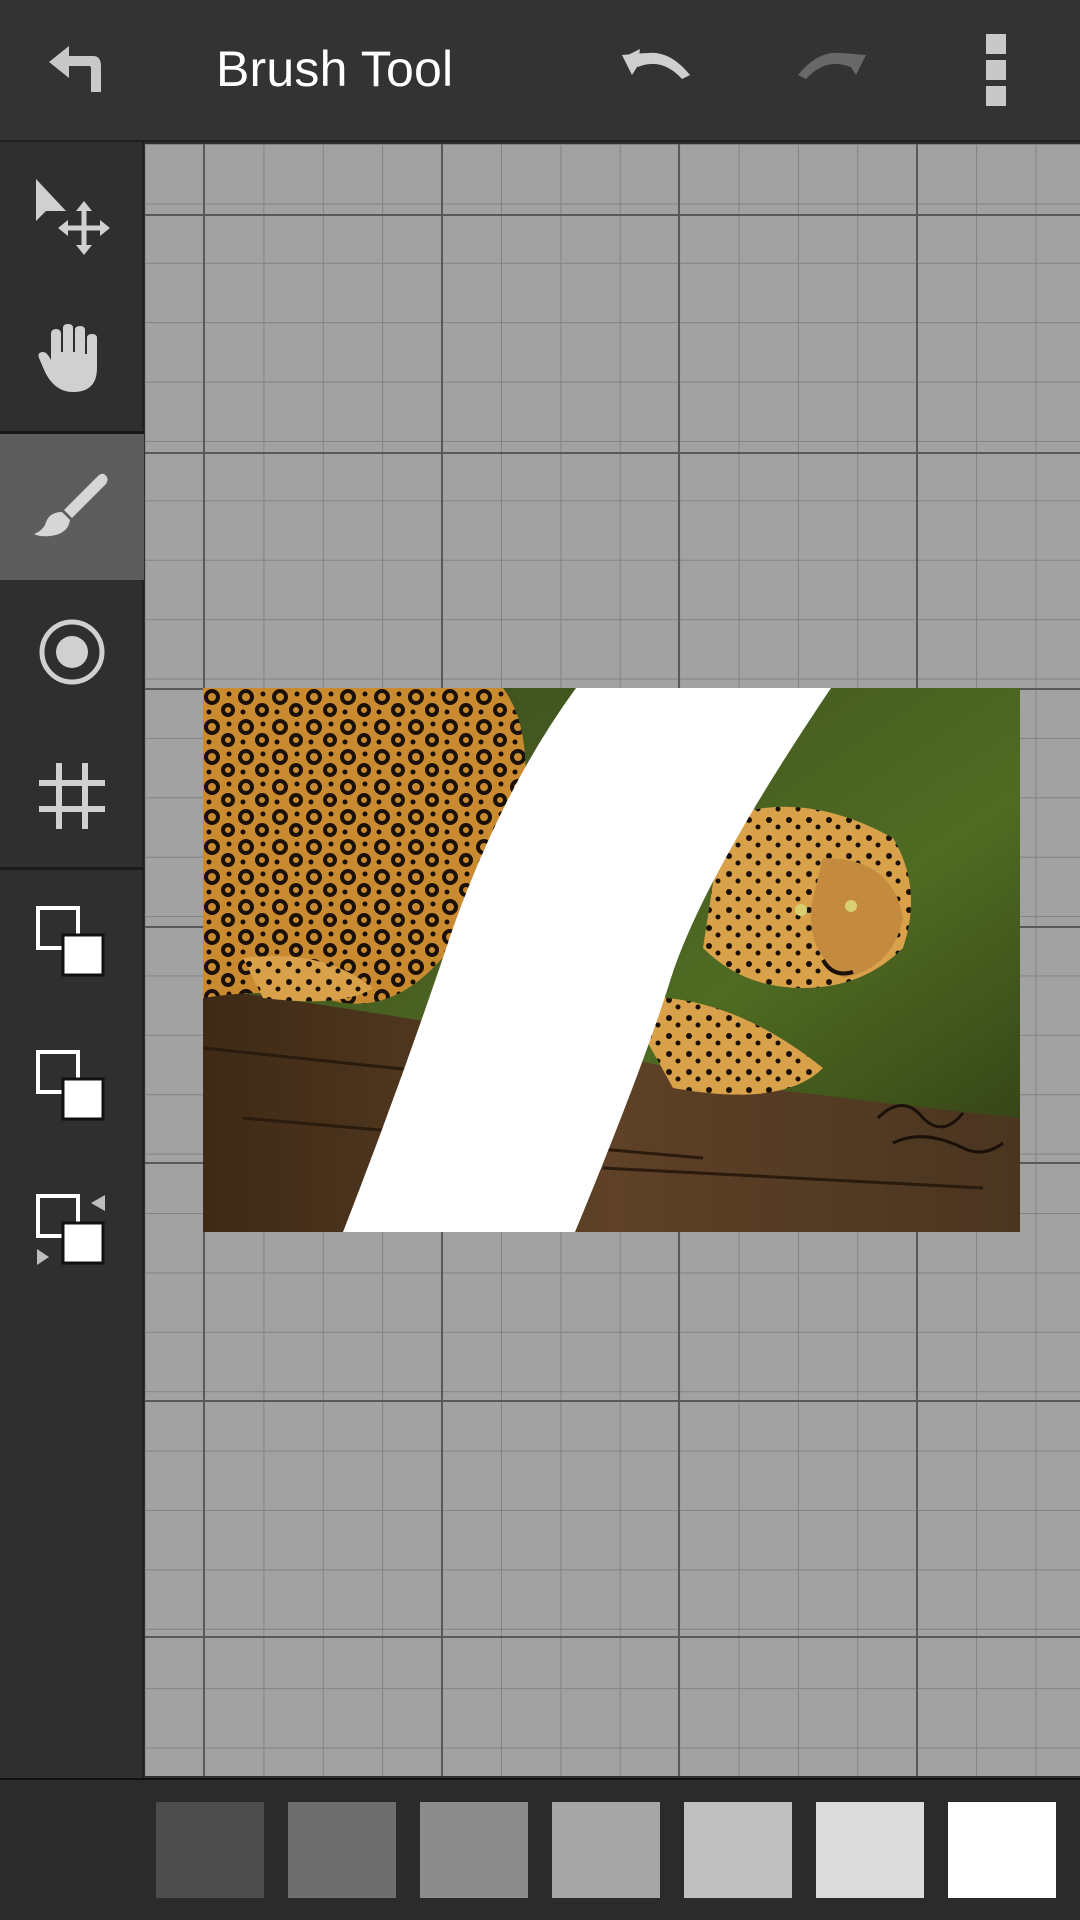  Describe the element at coordinates (67, 358) in the screenshot. I see `hand-icon` at that location.